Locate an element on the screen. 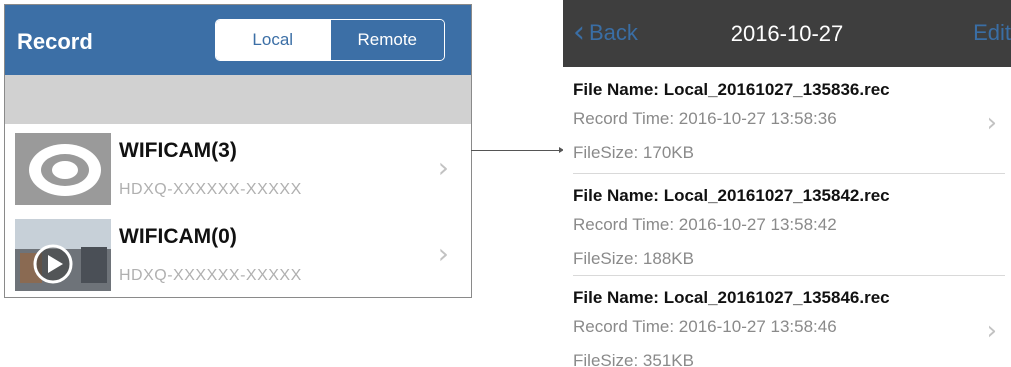  file-size: FileSize: 188KB is located at coordinates (633, 258).